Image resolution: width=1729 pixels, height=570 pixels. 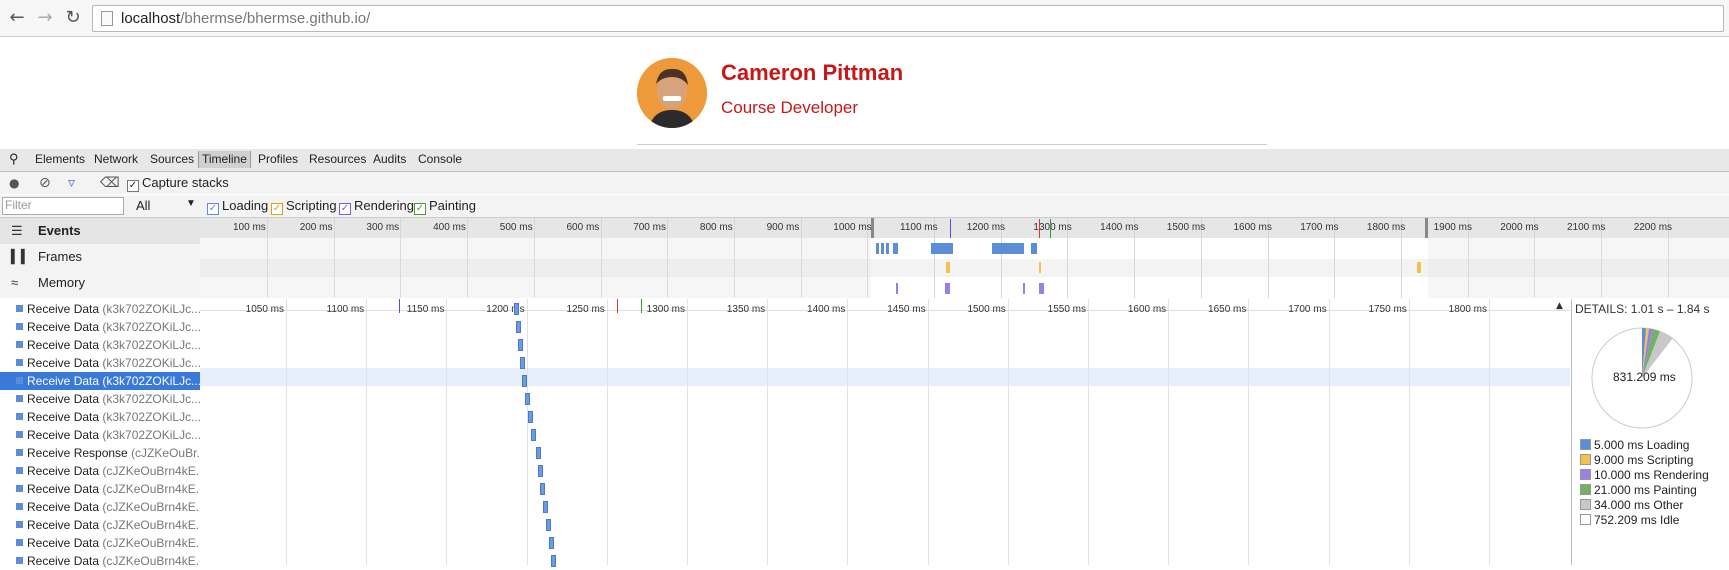 I want to click on events-icon: ☰, so click(x=17, y=230).